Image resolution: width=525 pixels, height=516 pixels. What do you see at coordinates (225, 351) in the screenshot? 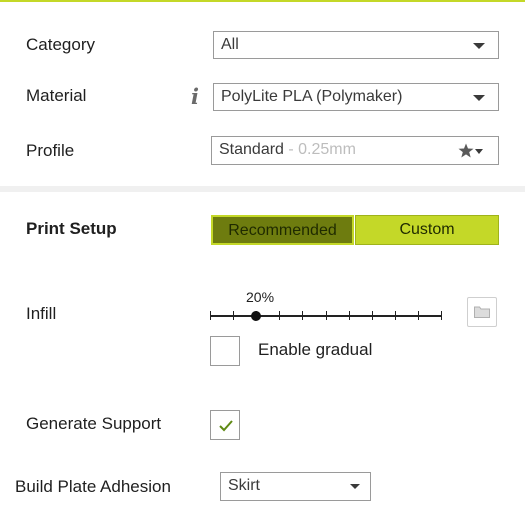
I see `enable-gradual-checkbox` at bounding box center [225, 351].